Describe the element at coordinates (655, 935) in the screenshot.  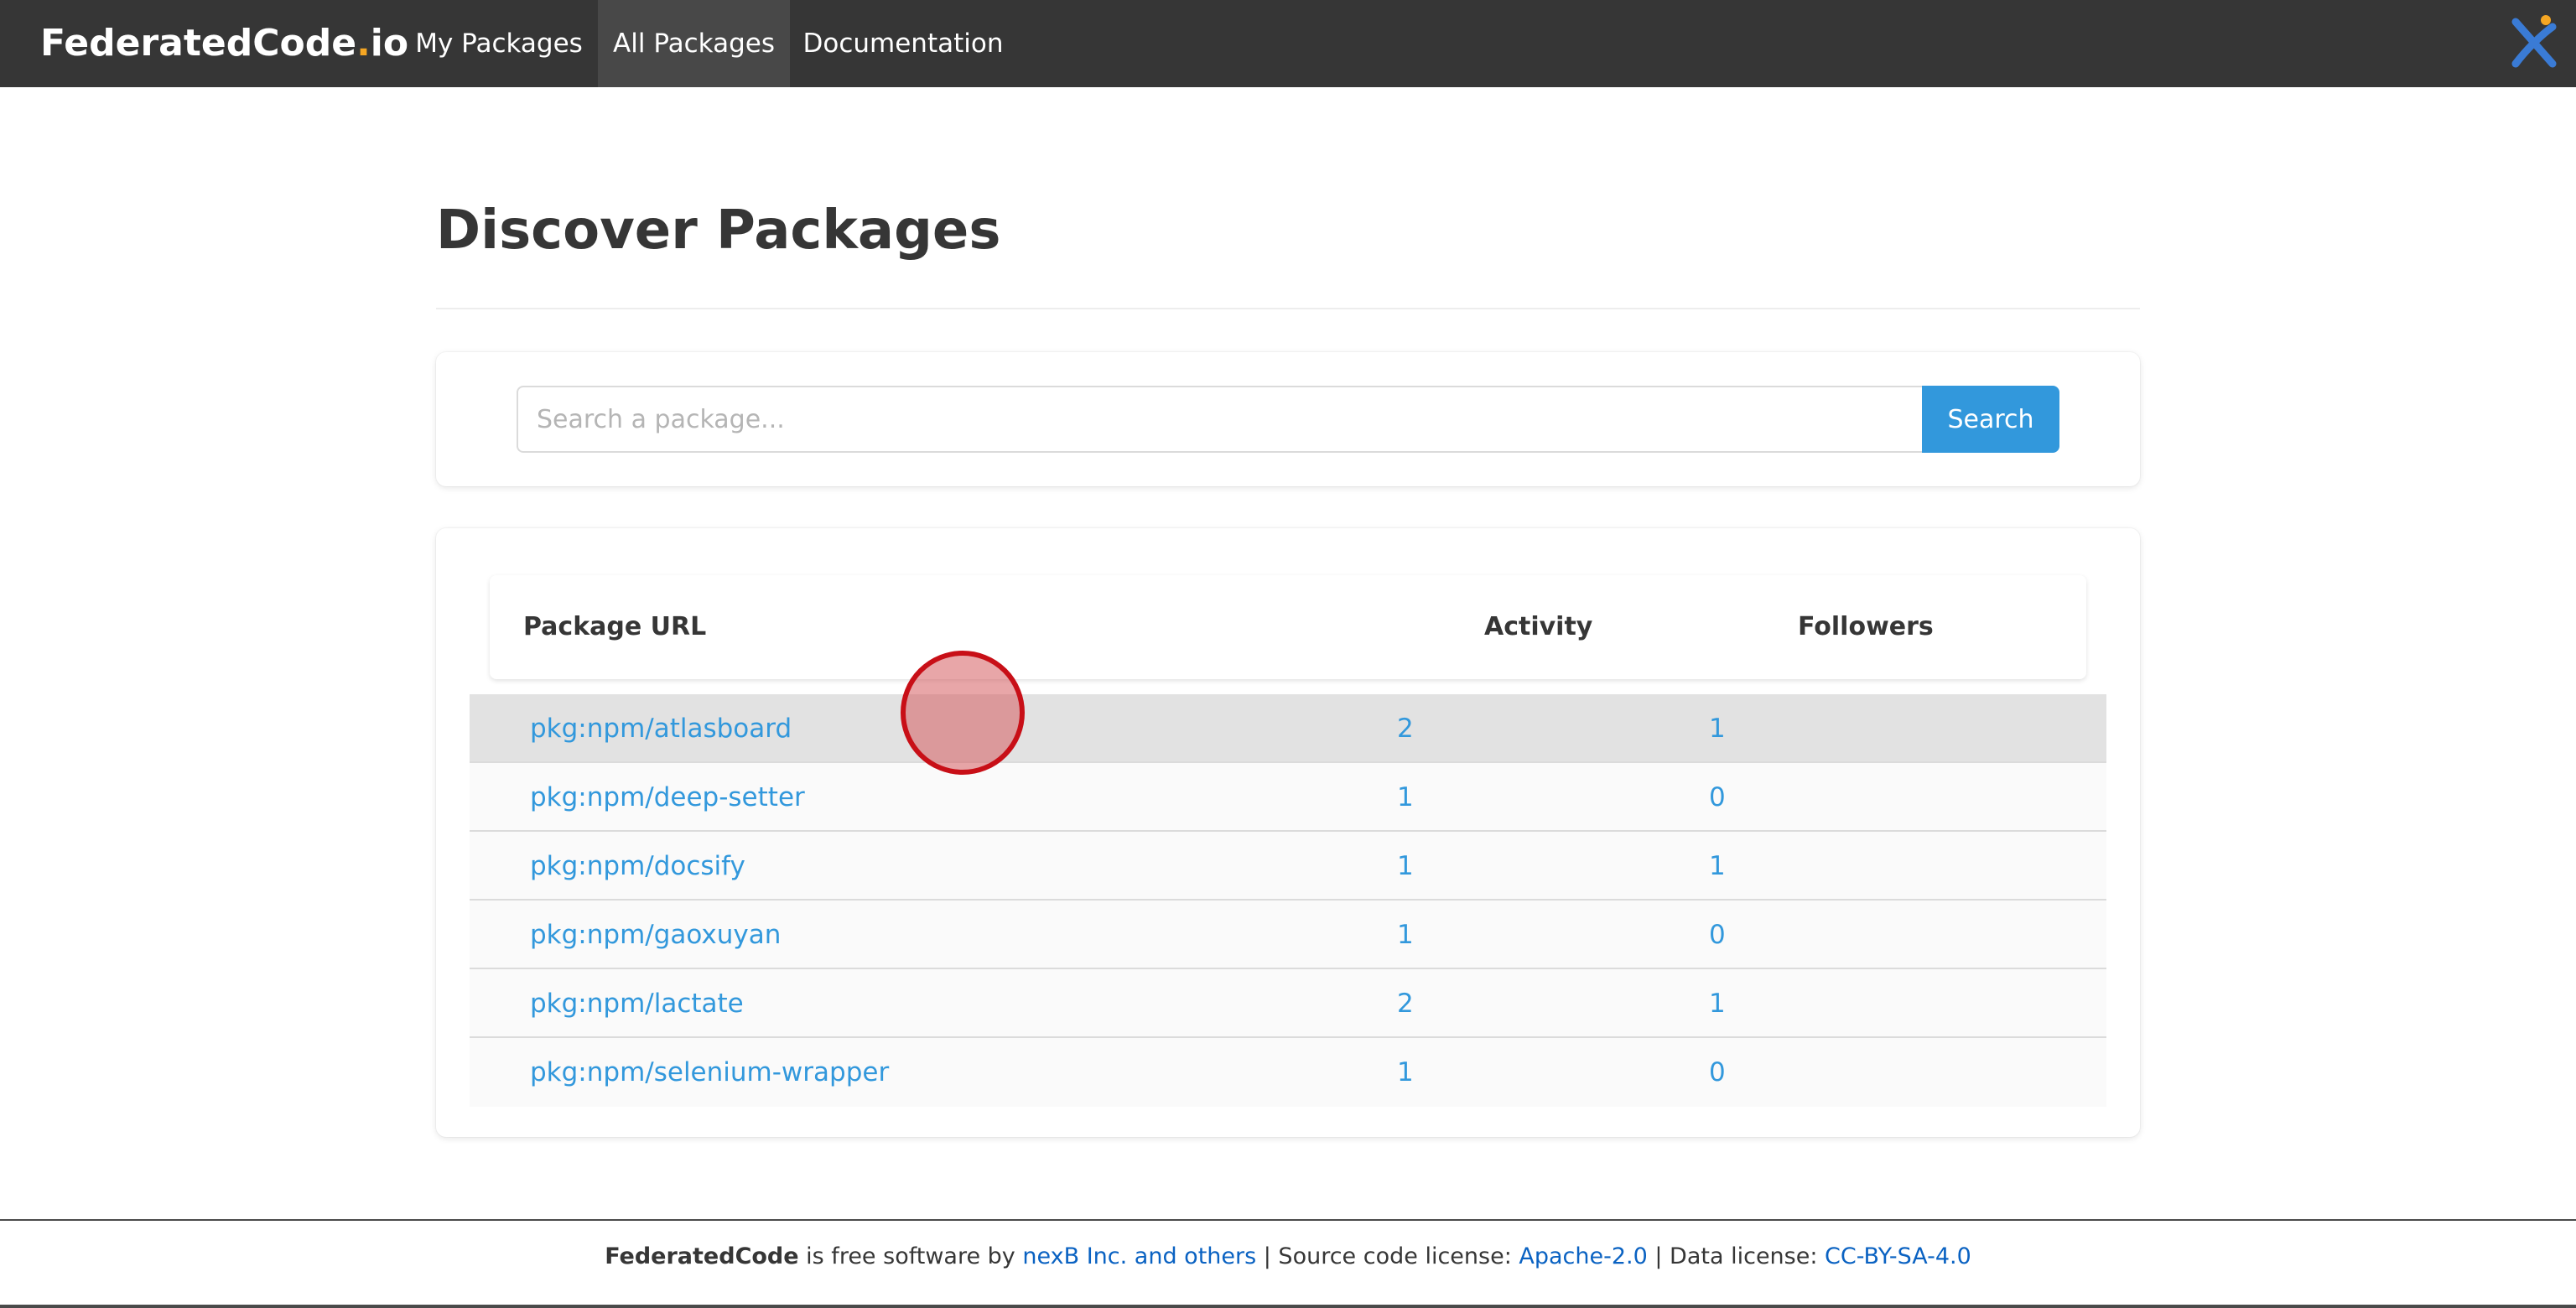
I see `package-url-link: pkg:npm/gaoxuyan` at that location.